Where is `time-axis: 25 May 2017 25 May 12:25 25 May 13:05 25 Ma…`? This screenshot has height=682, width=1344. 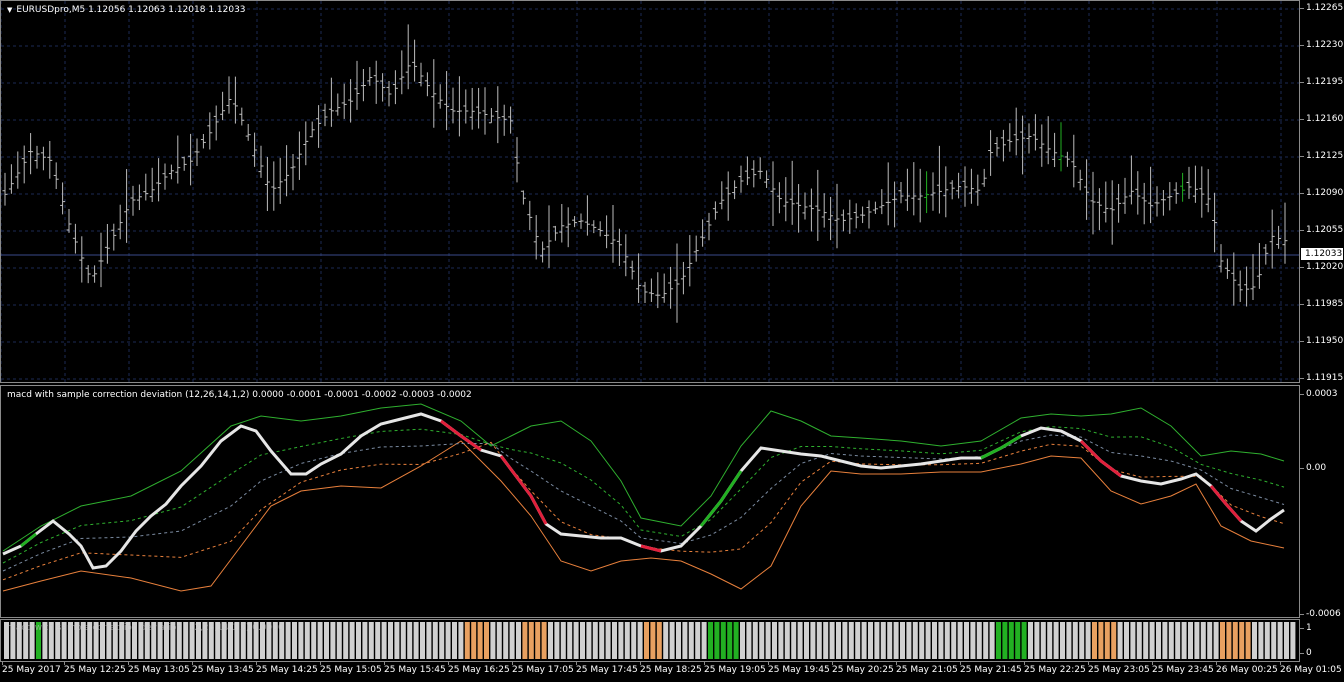 time-axis: 25 May 2017 25 May 12:25 25 May 13:05 25 Ma… is located at coordinates (672, 672).